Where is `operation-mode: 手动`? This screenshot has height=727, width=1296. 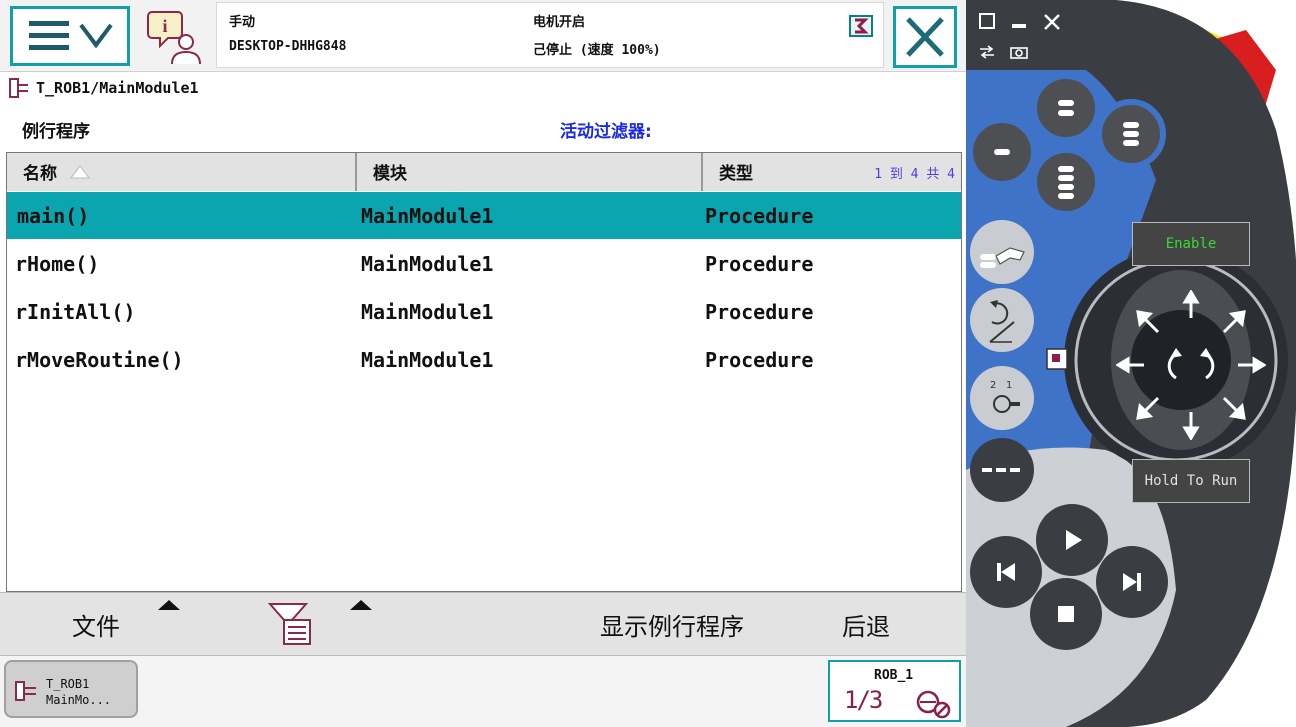
operation-mode: 手动 is located at coordinates (242, 22).